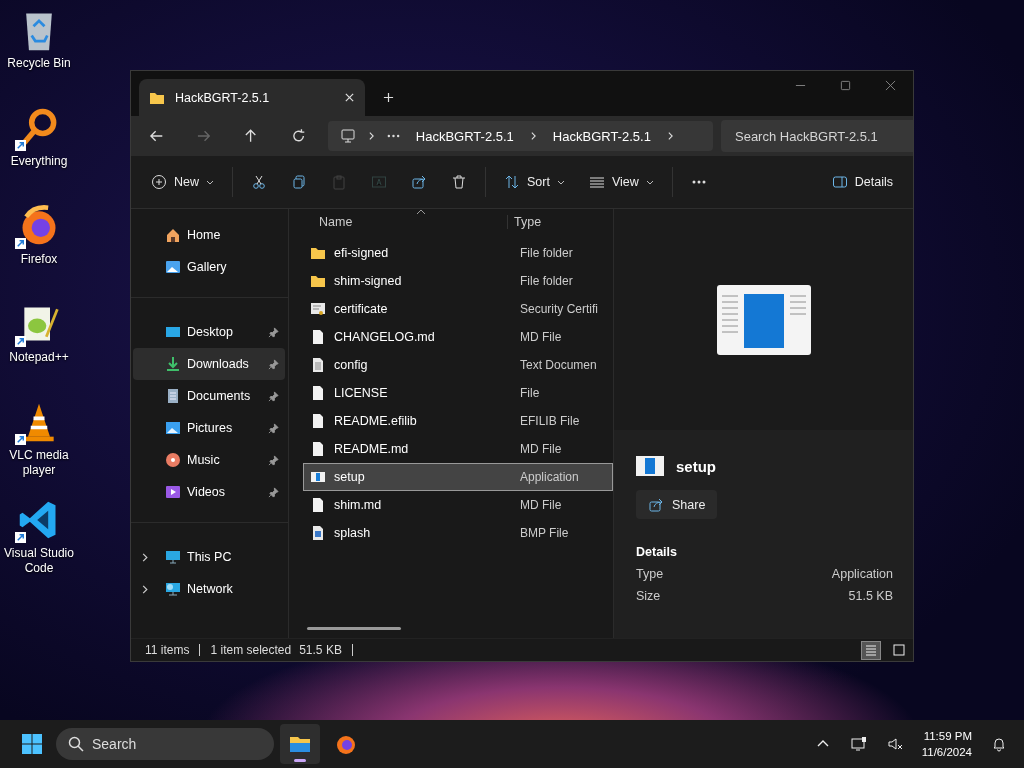  Describe the element at coordinates (173, 364) in the screenshot. I see `download-icon` at that location.